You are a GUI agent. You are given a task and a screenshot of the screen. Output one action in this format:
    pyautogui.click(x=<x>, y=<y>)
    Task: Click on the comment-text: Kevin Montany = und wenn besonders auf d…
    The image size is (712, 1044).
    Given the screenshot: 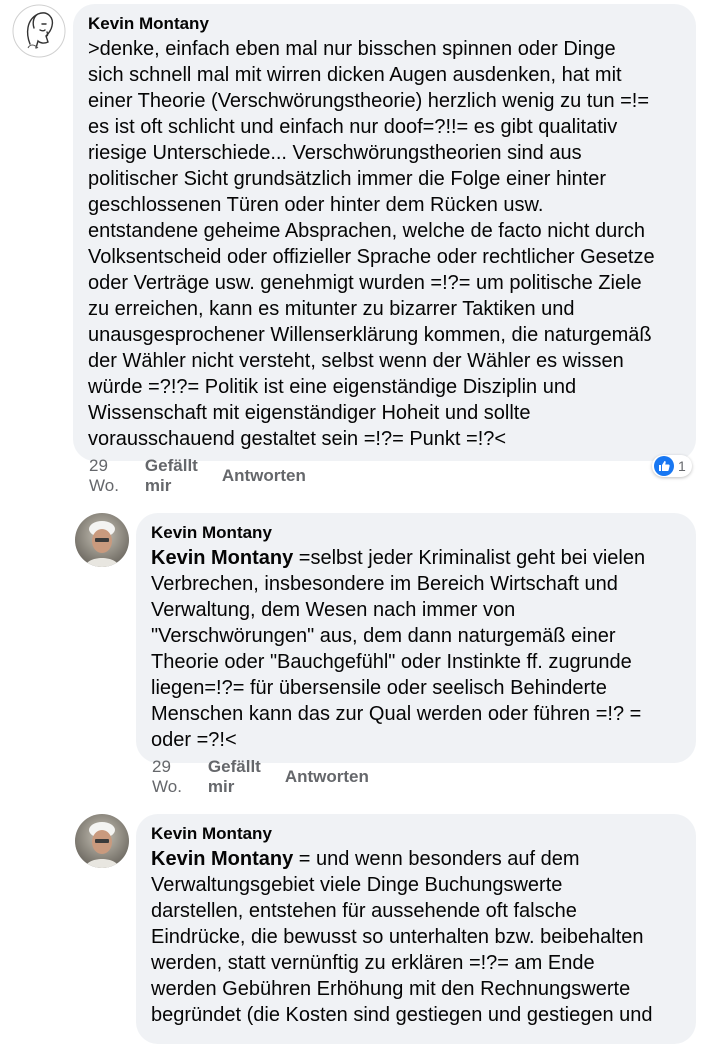 What is the action you would take?
    pyautogui.click(x=416, y=937)
    